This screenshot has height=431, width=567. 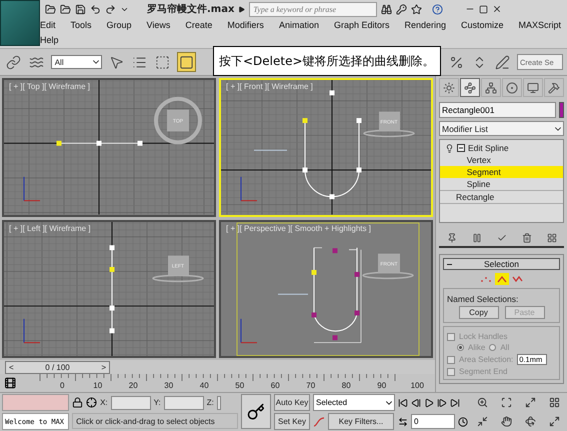 What do you see at coordinates (501, 172) in the screenshot?
I see `sub-object-item: Segment` at bounding box center [501, 172].